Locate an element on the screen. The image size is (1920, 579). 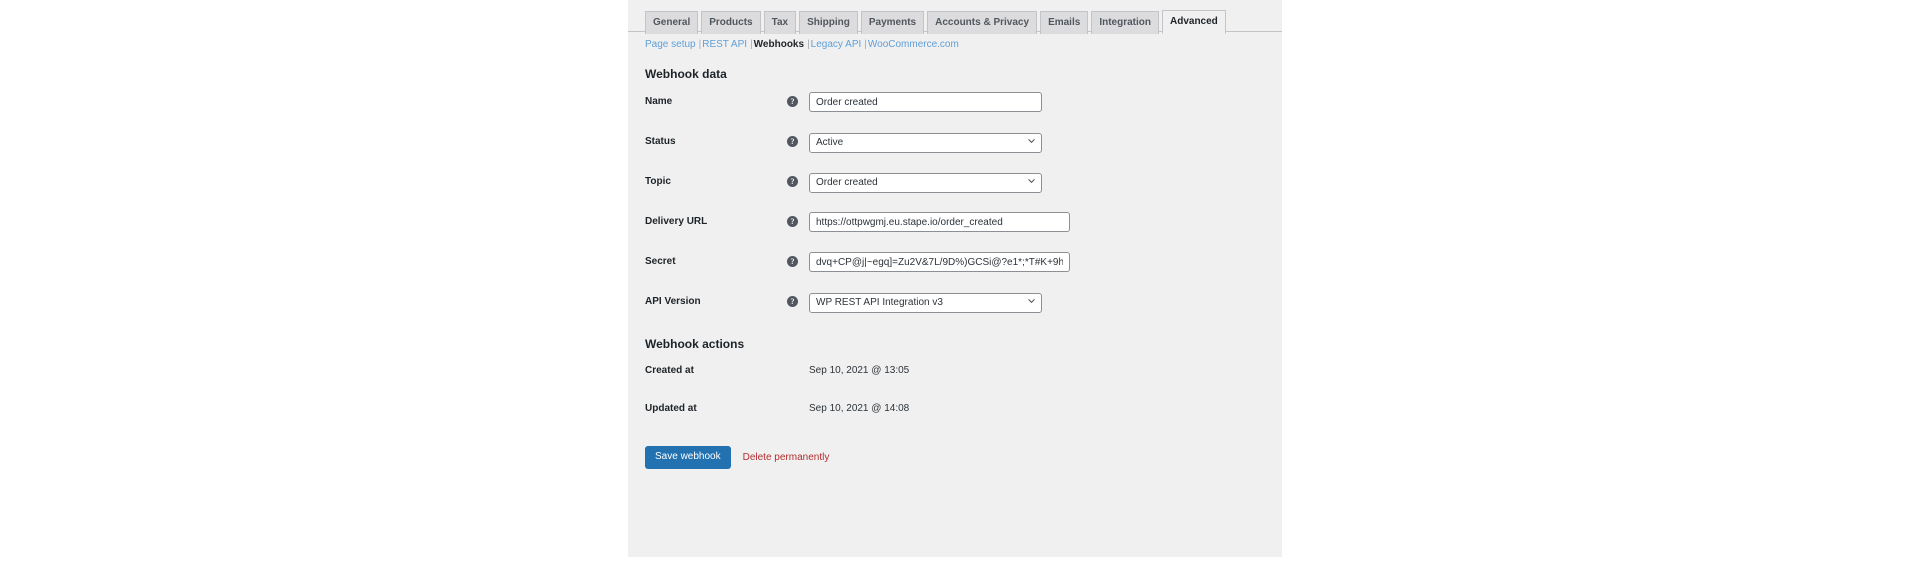
save-webhook-button: Save webhook is located at coordinates (688, 457).